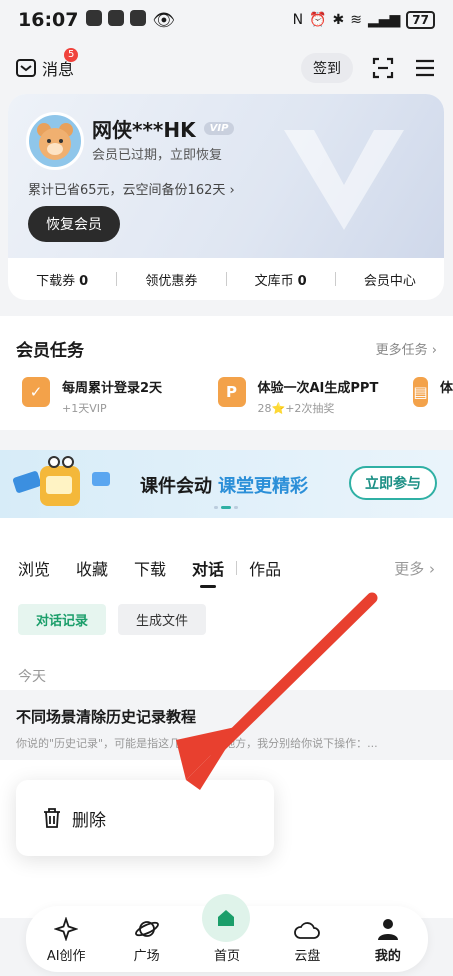  Describe the element at coordinates (344, 180) in the screenshot. I see `vip-watermark-icon` at that location.